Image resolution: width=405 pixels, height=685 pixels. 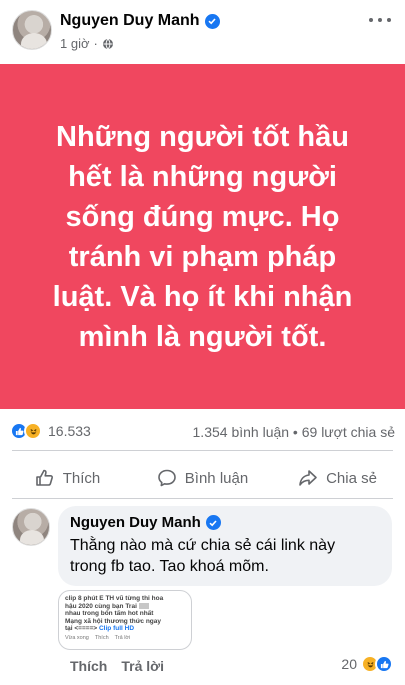 What do you see at coordinates (202, 256) in the screenshot?
I see `post-text-line: tránh vi phạm pháp` at bounding box center [202, 256].